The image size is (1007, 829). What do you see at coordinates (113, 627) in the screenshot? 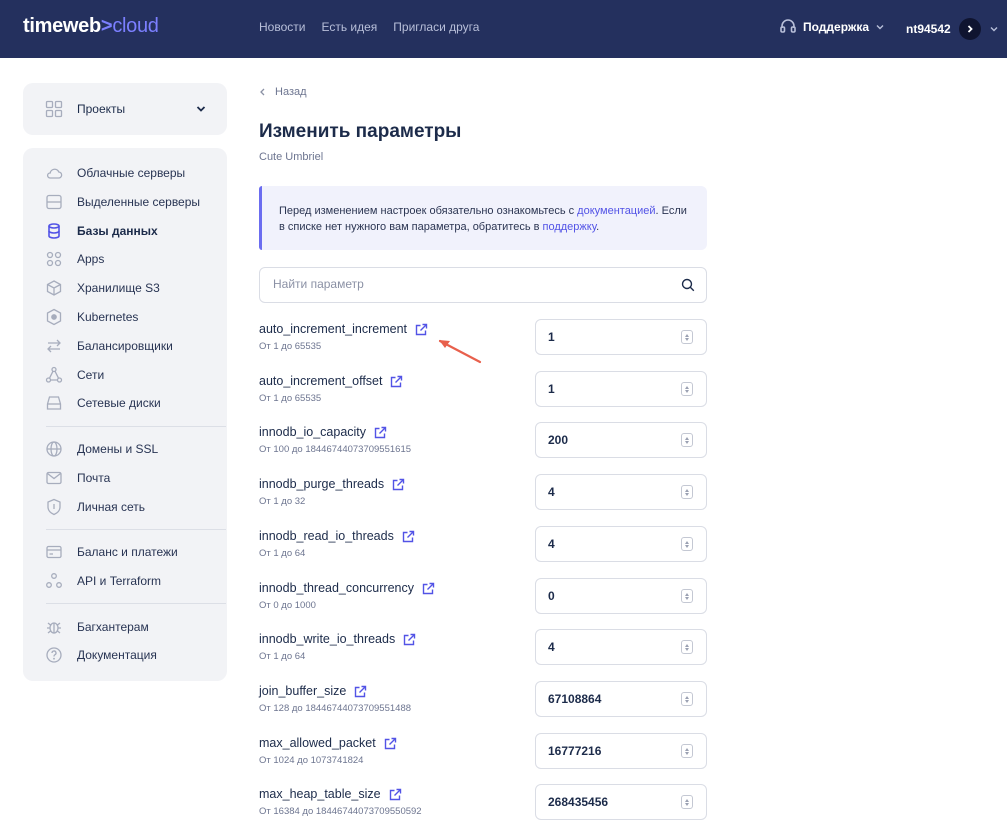
I see `sidebar-item-label: Багхантерам` at bounding box center [113, 627].